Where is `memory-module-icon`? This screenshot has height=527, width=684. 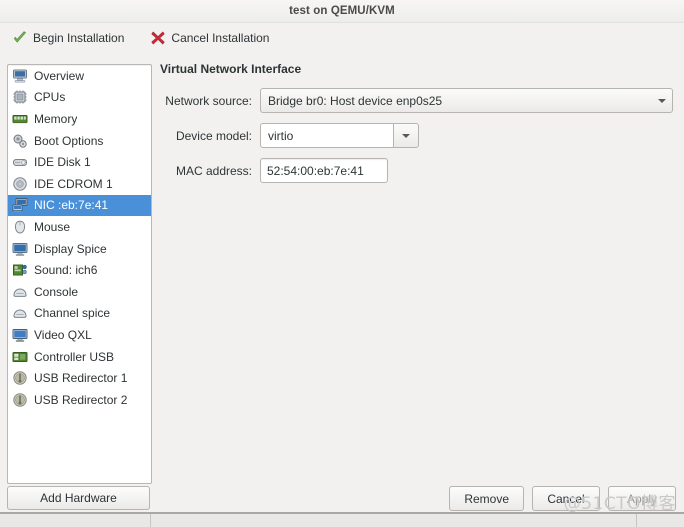
memory-module-icon is located at coordinates (20, 119).